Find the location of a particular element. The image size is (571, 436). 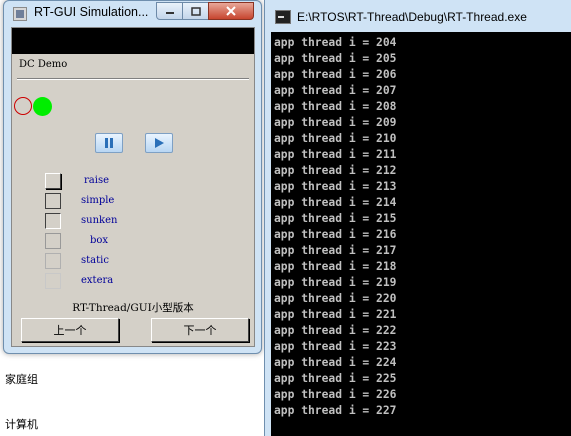

app-icon is located at coordinates (20, 14).